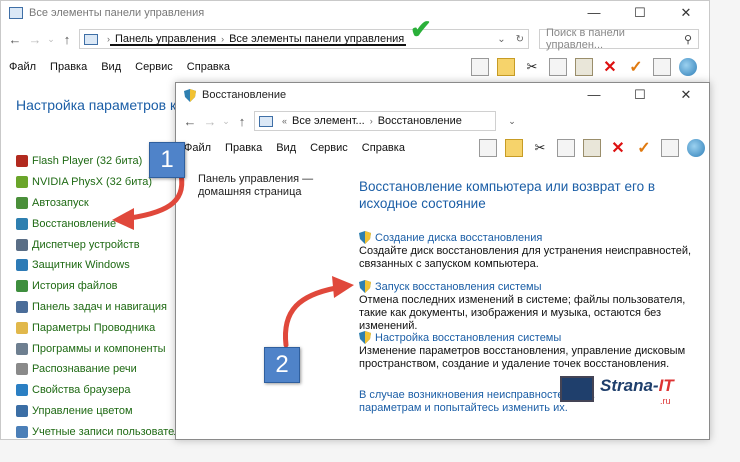  What do you see at coordinates (104, 327) in the screenshot?
I see `control-panel-item: Параметры Проводника` at bounding box center [104, 327].